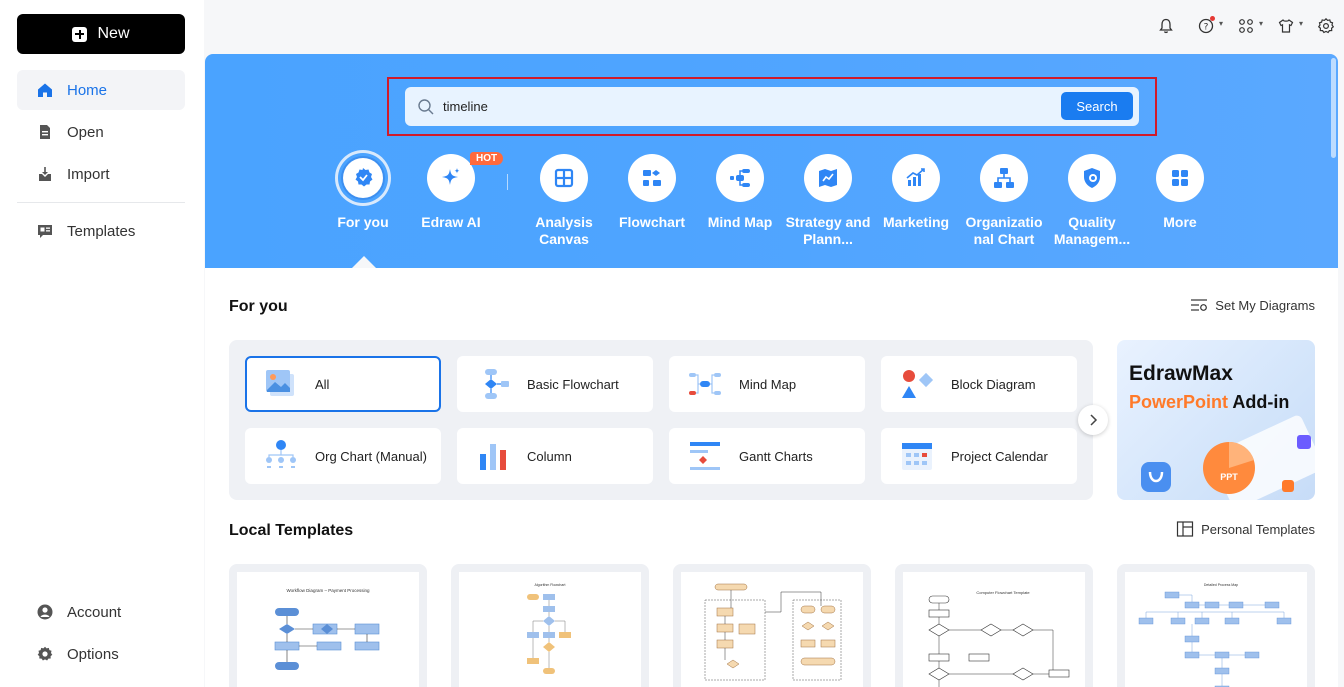 The width and height of the screenshot is (1344, 687). I want to click on mind-map-card-icon, so click(705, 384).